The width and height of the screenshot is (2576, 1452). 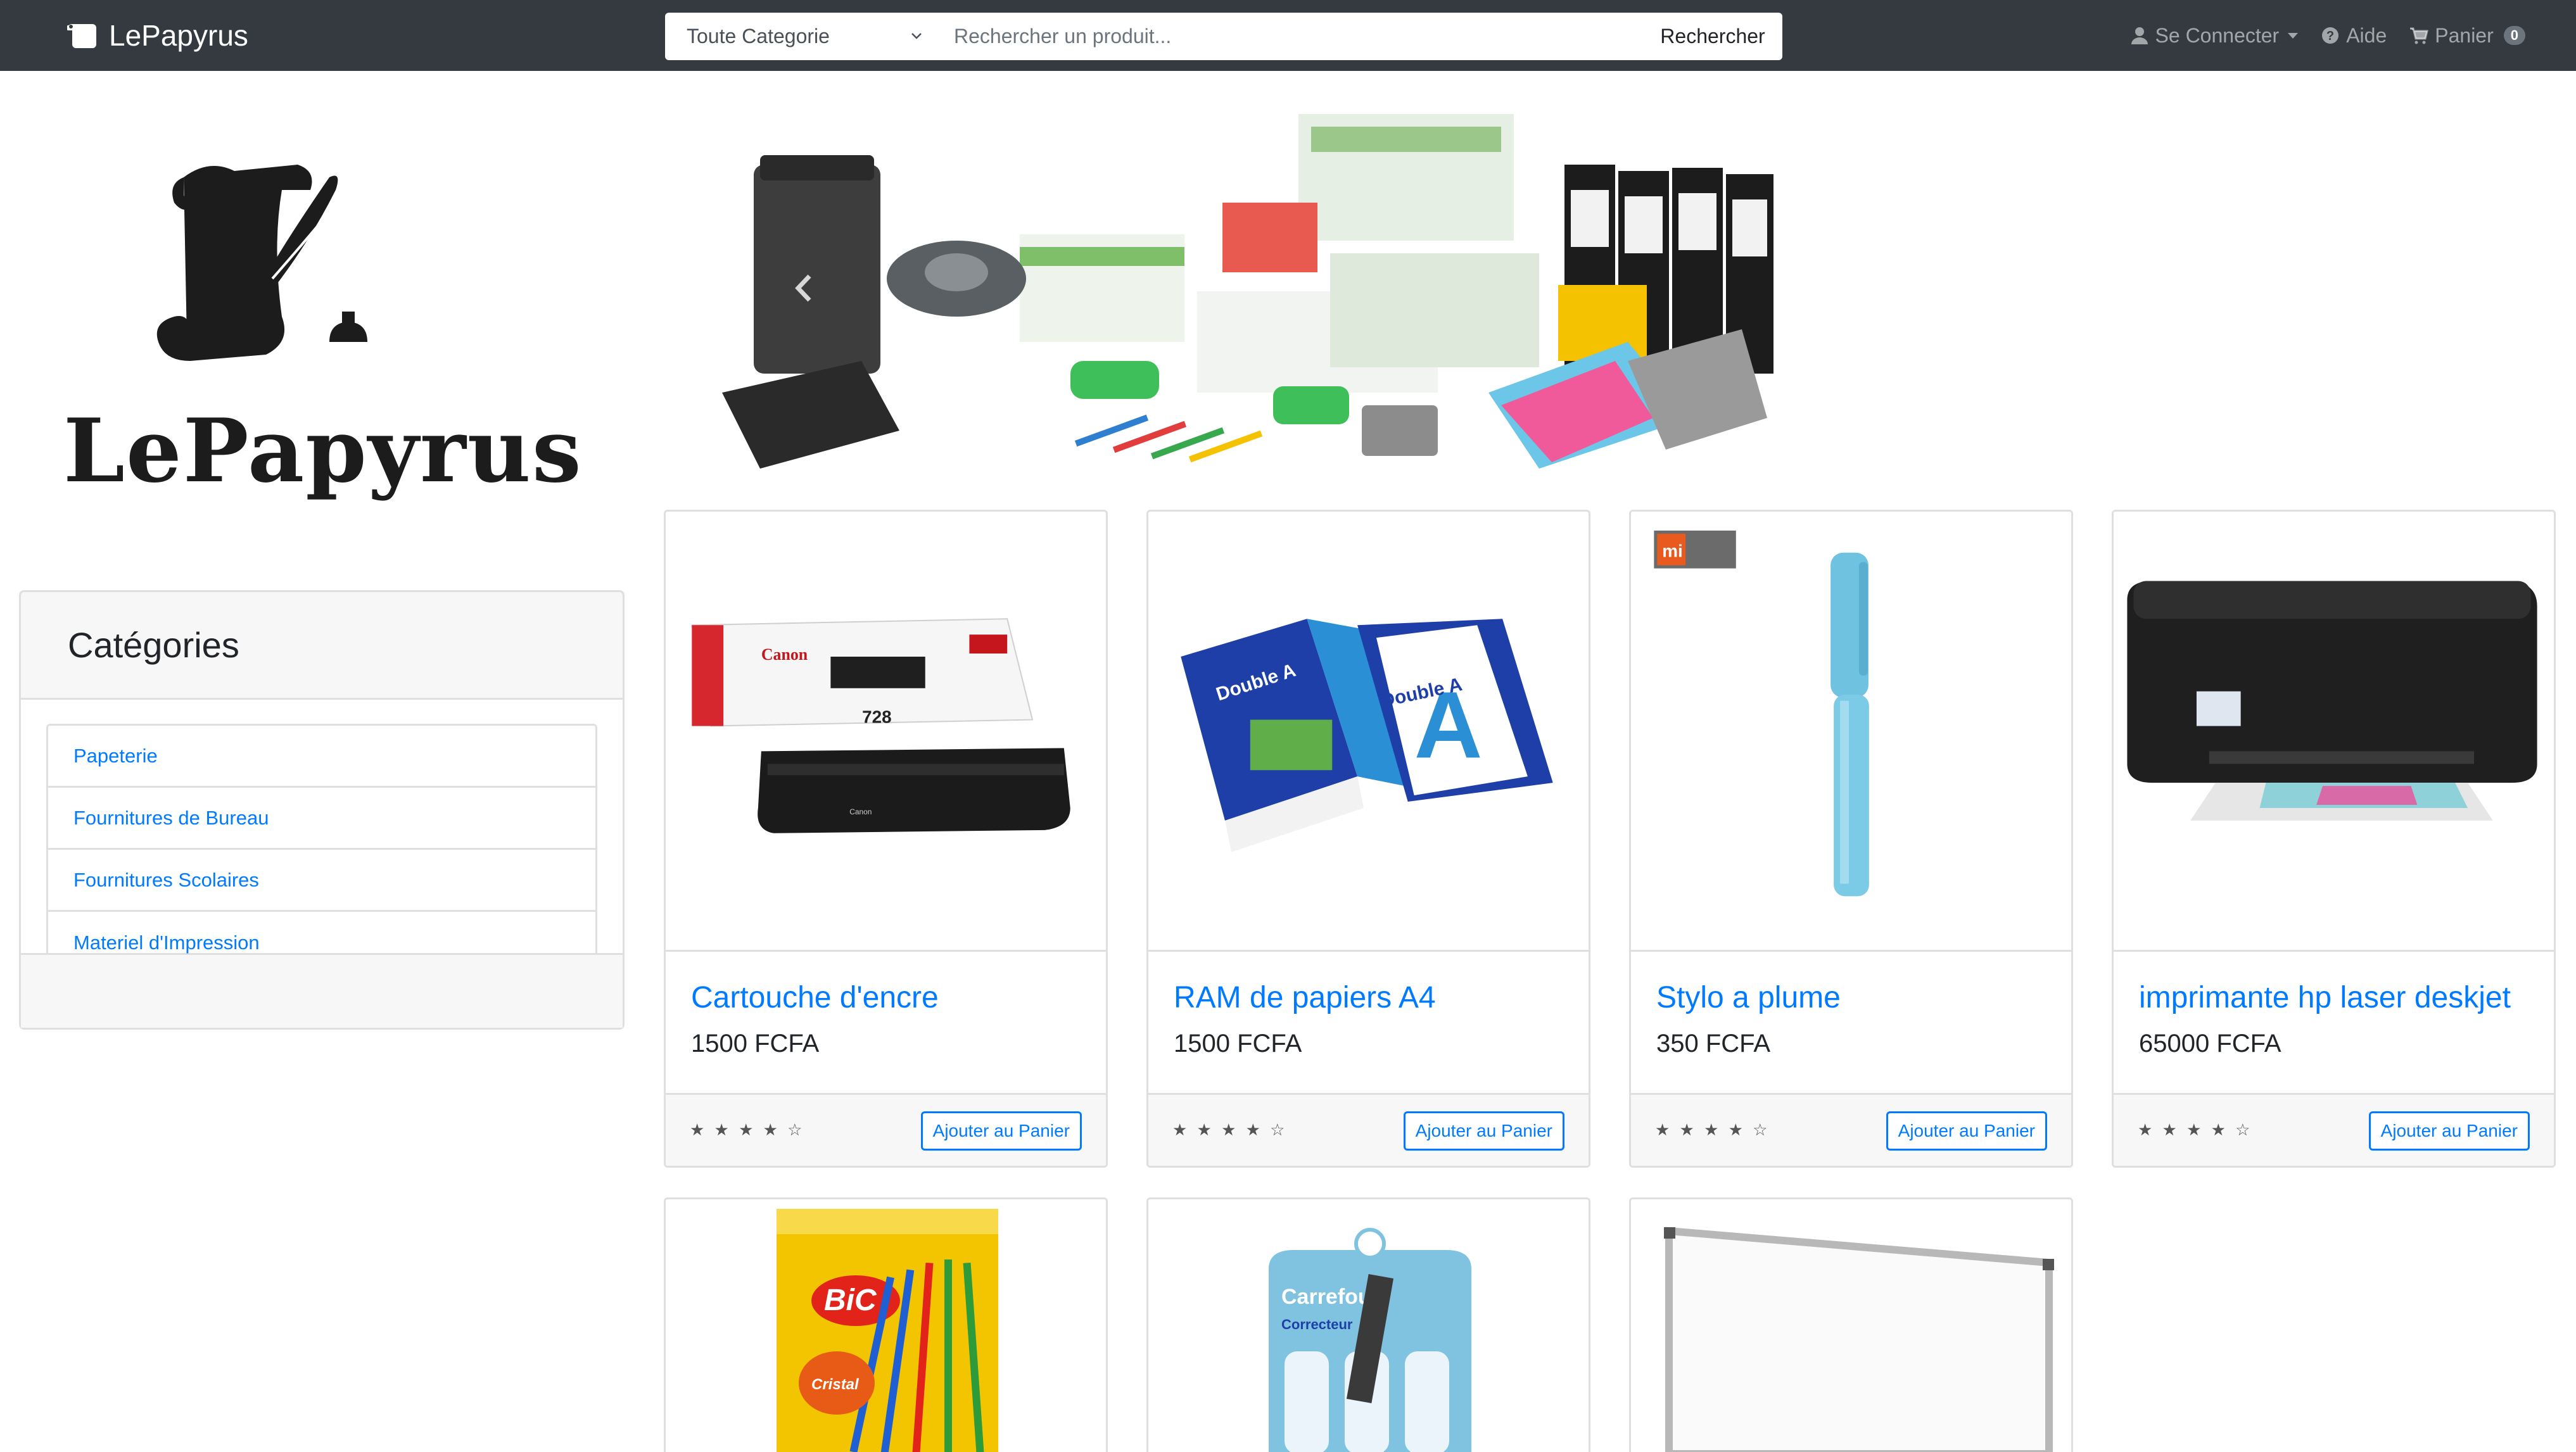 I want to click on search-button: Rechercher, so click(x=1713, y=36).